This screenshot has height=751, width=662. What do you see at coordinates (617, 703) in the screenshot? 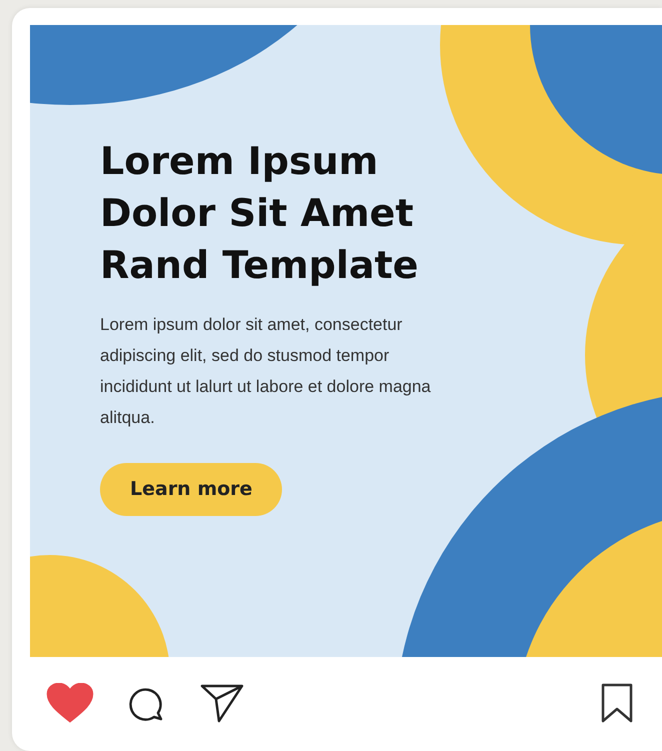
I see `bookmark-icon` at bounding box center [617, 703].